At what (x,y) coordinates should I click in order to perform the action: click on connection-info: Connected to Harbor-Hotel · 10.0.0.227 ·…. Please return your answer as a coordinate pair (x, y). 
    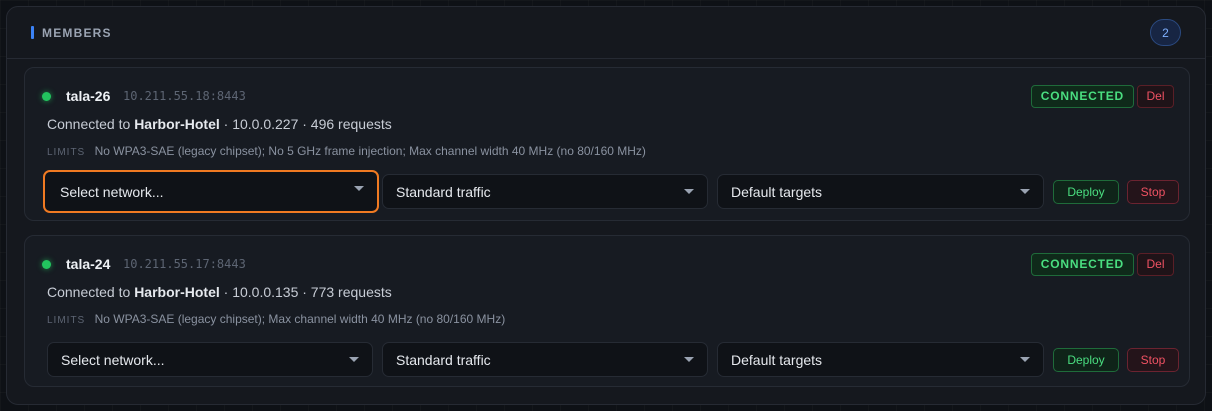
    Looking at the image, I should click on (219, 124).